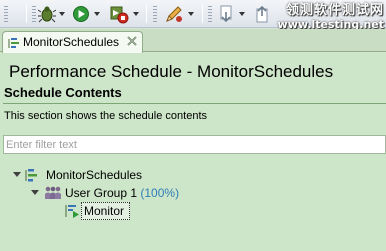  I want to click on page-title: Performance Schedule - MonitorSchedules, so click(171, 71).